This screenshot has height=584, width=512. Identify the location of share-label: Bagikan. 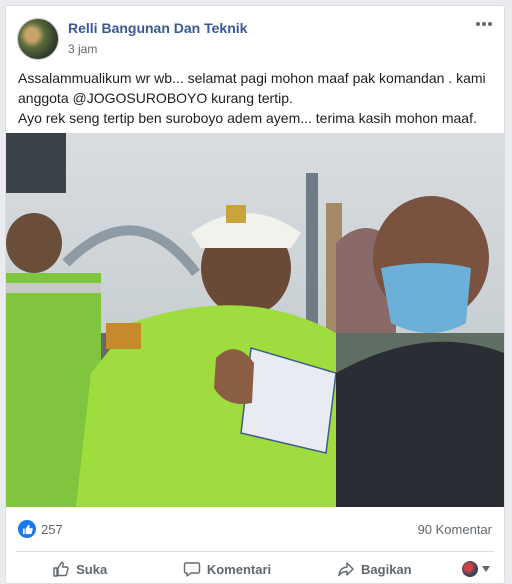
(386, 569).